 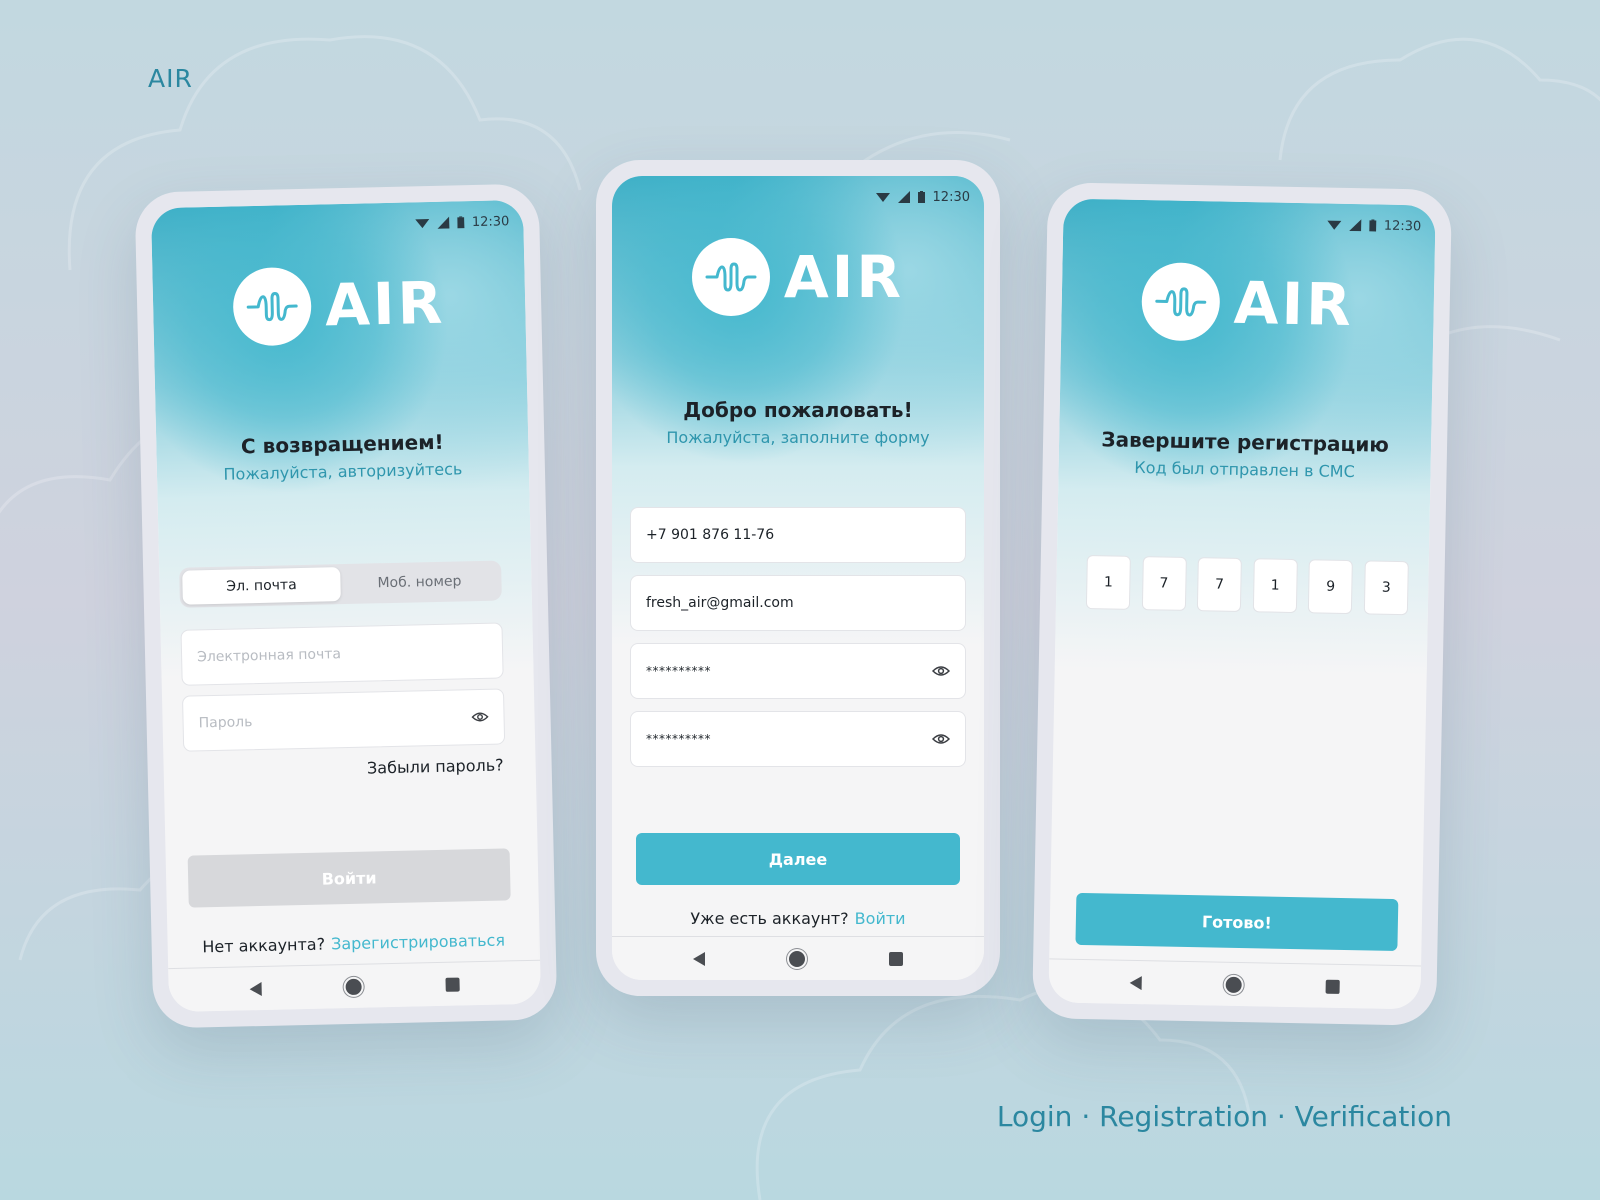 I want to click on register-link: Зарегистрироваться, so click(x=418, y=941).